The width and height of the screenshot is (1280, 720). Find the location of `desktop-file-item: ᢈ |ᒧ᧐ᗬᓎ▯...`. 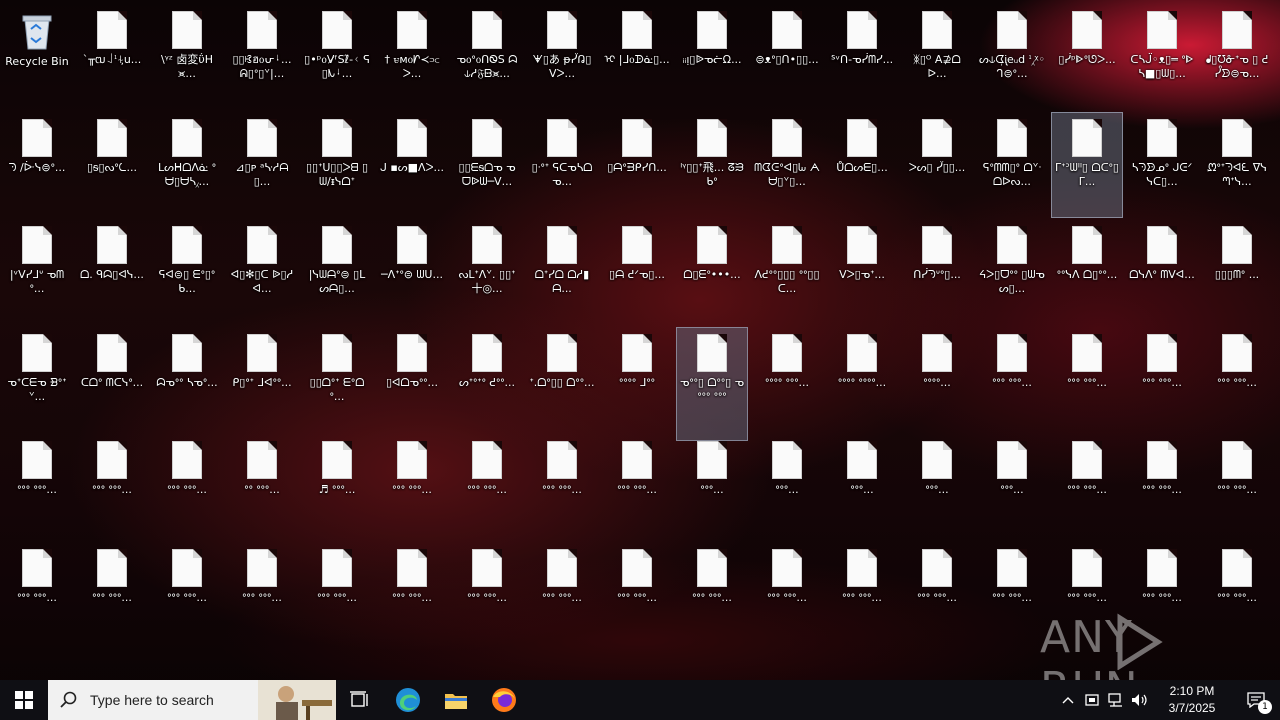

desktop-file-item: ᢈ |ᒧ᧐ᗬᓎ▯... is located at coordinates (637, 57).